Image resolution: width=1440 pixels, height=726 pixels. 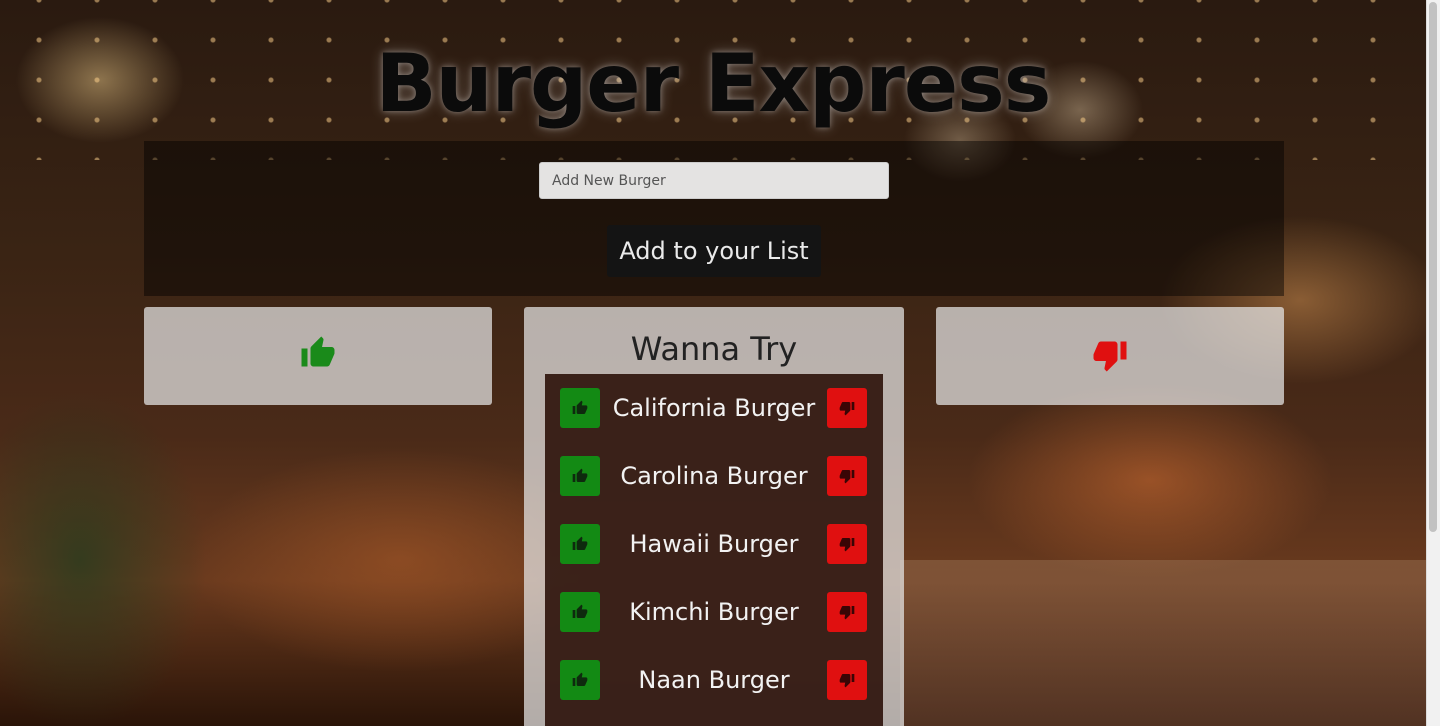 I want to click on list-item: Naan Burger, so click(x=714, y=680).